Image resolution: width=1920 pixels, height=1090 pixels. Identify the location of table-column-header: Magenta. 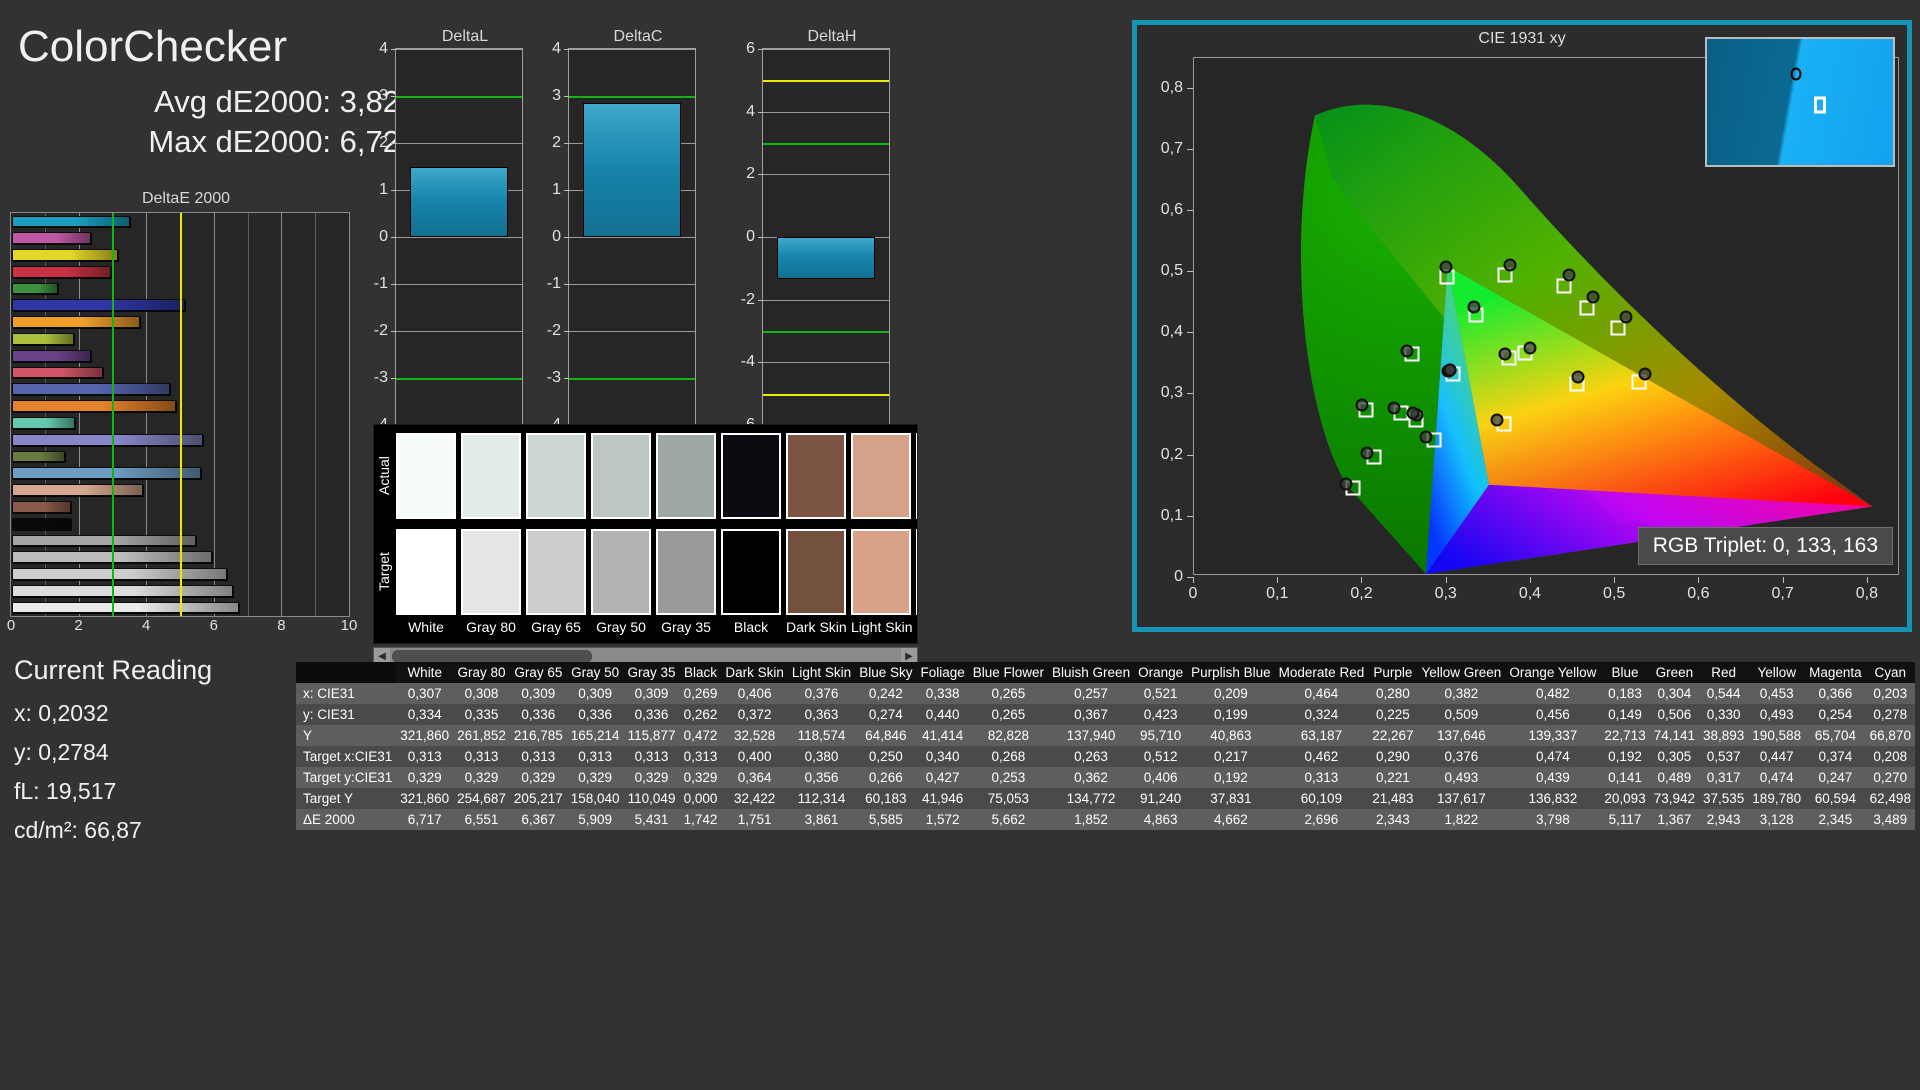
(1835, 672).